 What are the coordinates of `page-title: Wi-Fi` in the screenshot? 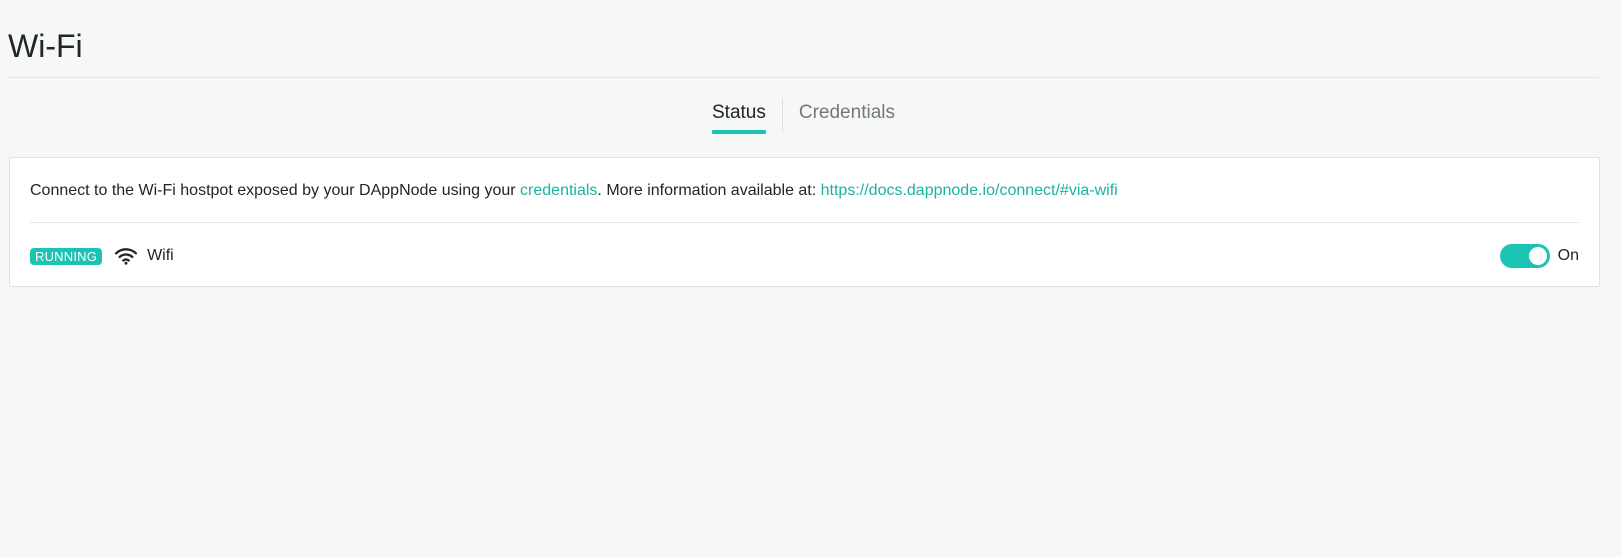 It's located at (45, 46).